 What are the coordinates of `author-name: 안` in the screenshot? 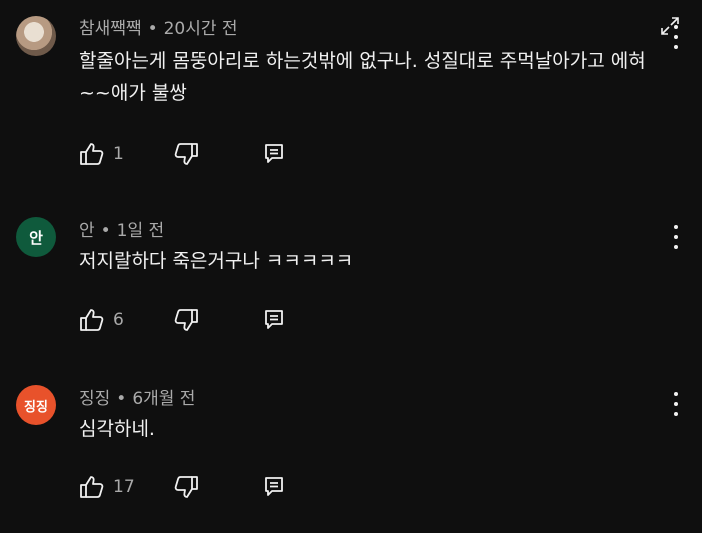 It's located at (87, 231).